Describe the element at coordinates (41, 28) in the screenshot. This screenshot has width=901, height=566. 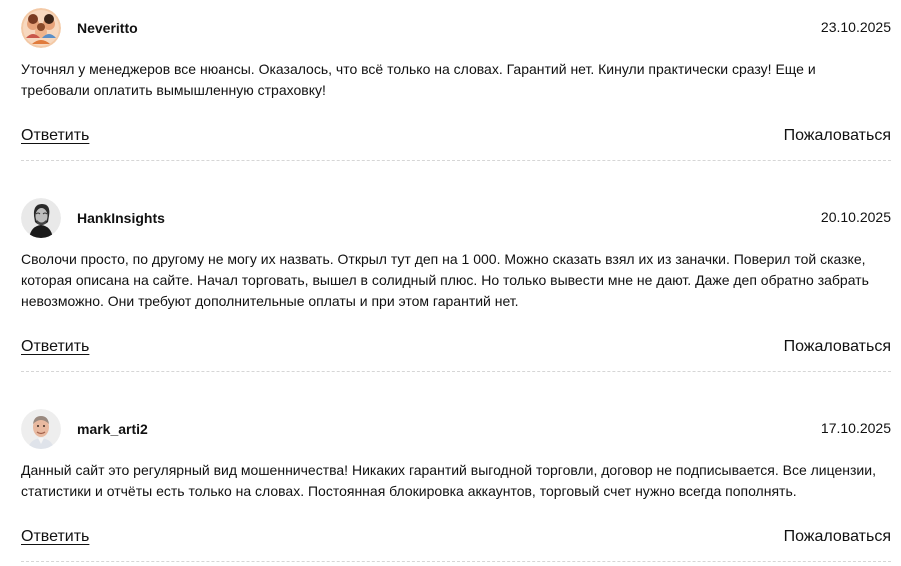
I see `cartoon-family-avatar-icon` at that location.